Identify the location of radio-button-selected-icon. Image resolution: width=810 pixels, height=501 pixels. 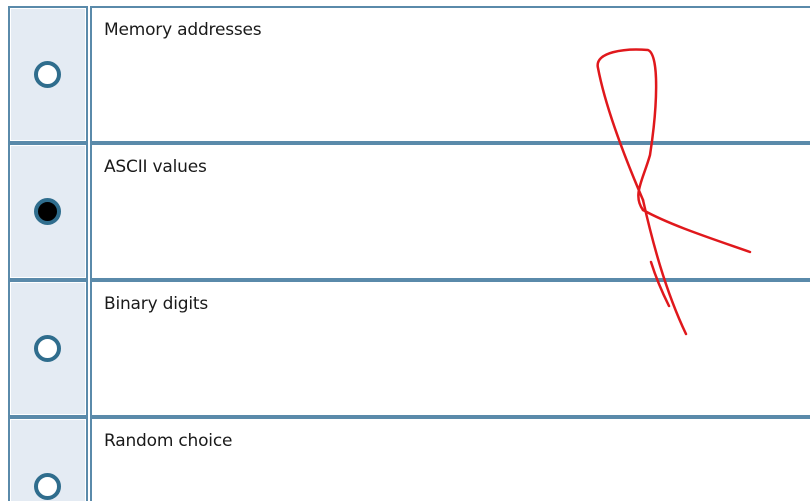
(47, 211).